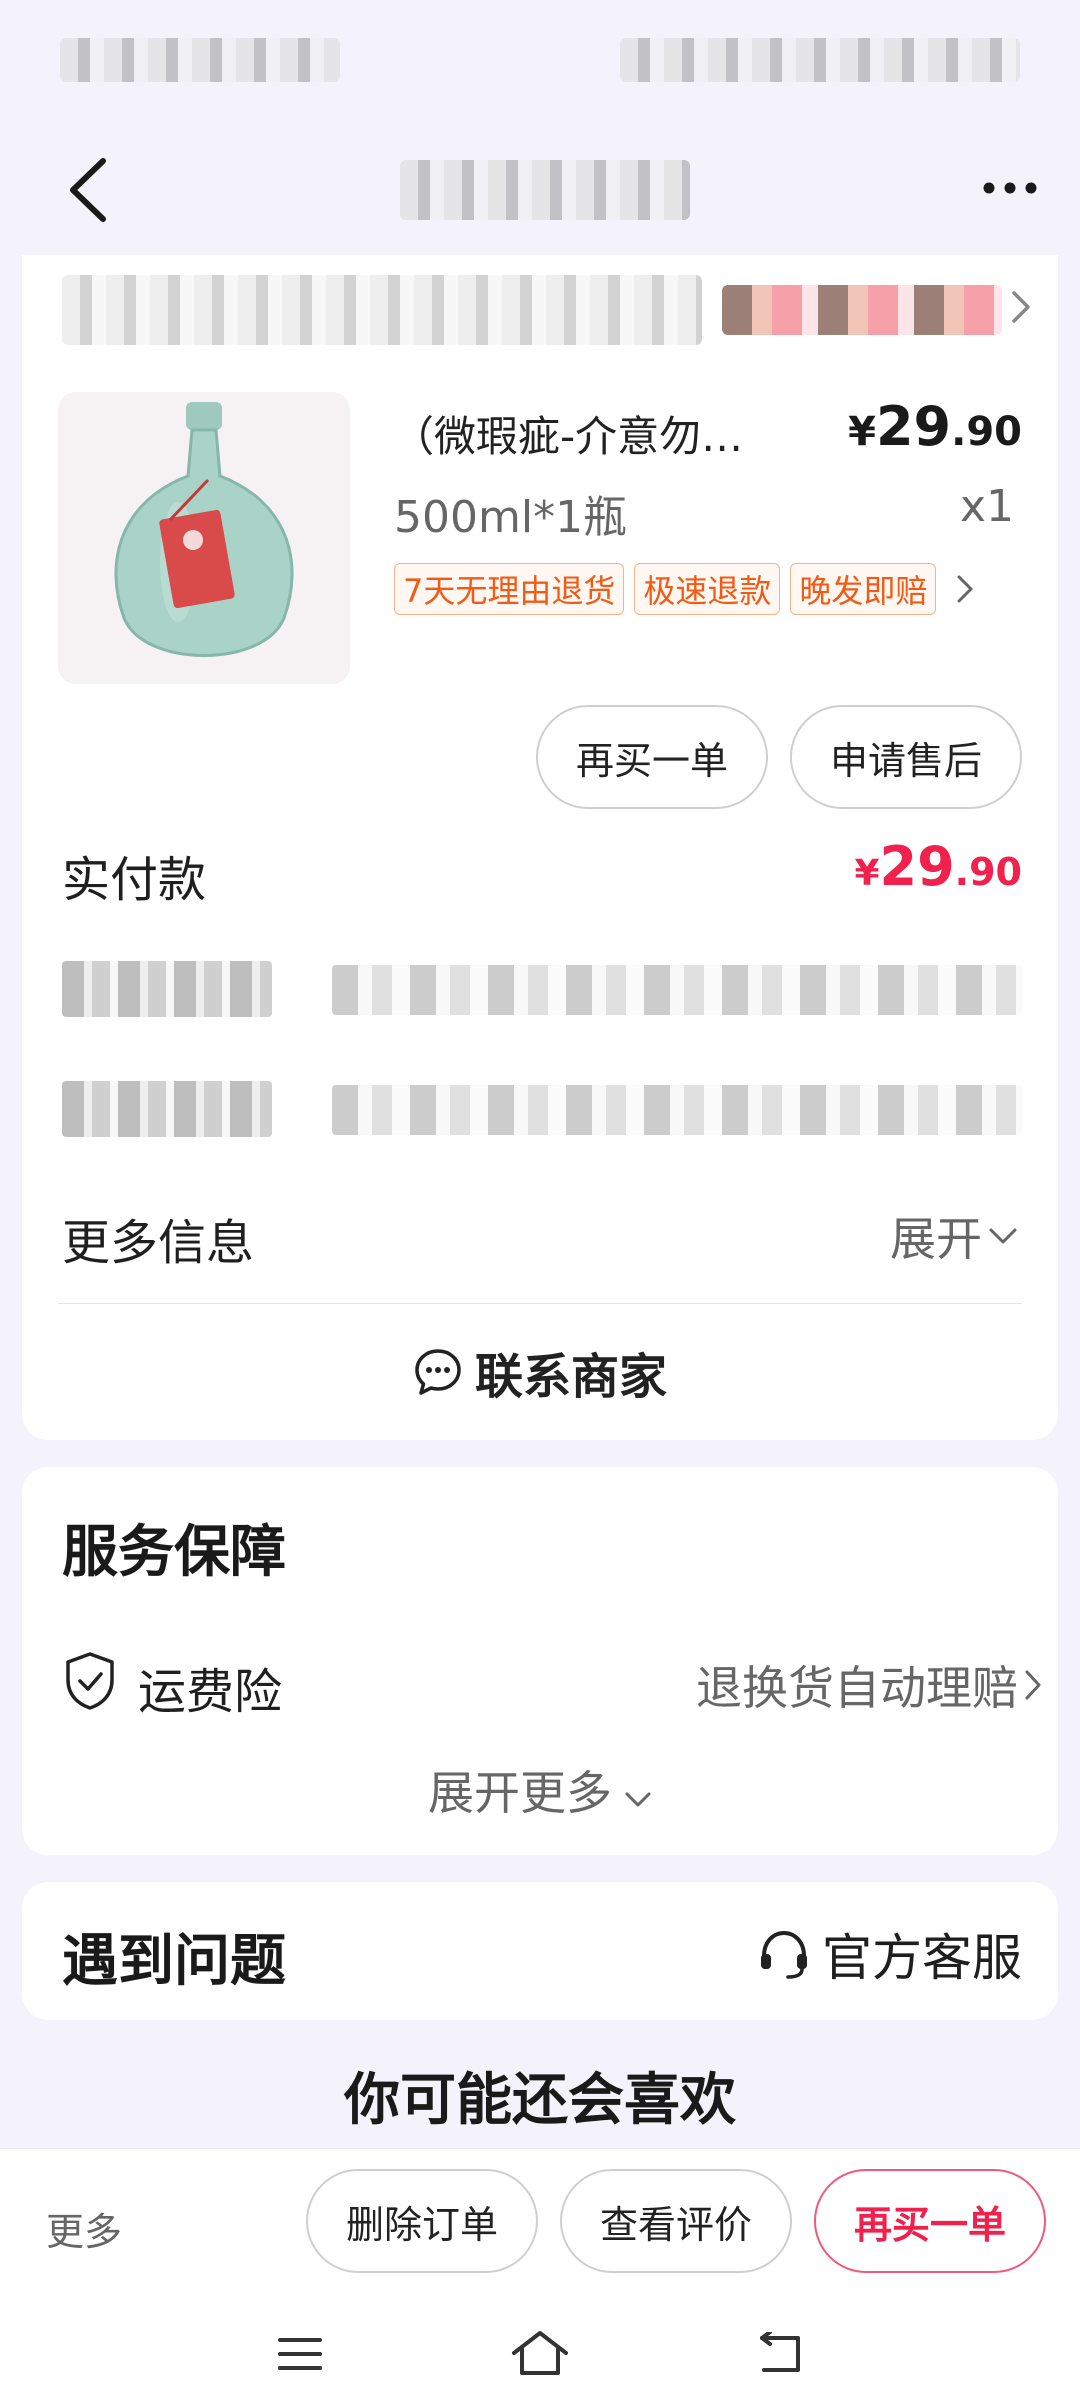 The image size is (1080, 2400). I want to click on more-dots-icon, so click(1010, 188).